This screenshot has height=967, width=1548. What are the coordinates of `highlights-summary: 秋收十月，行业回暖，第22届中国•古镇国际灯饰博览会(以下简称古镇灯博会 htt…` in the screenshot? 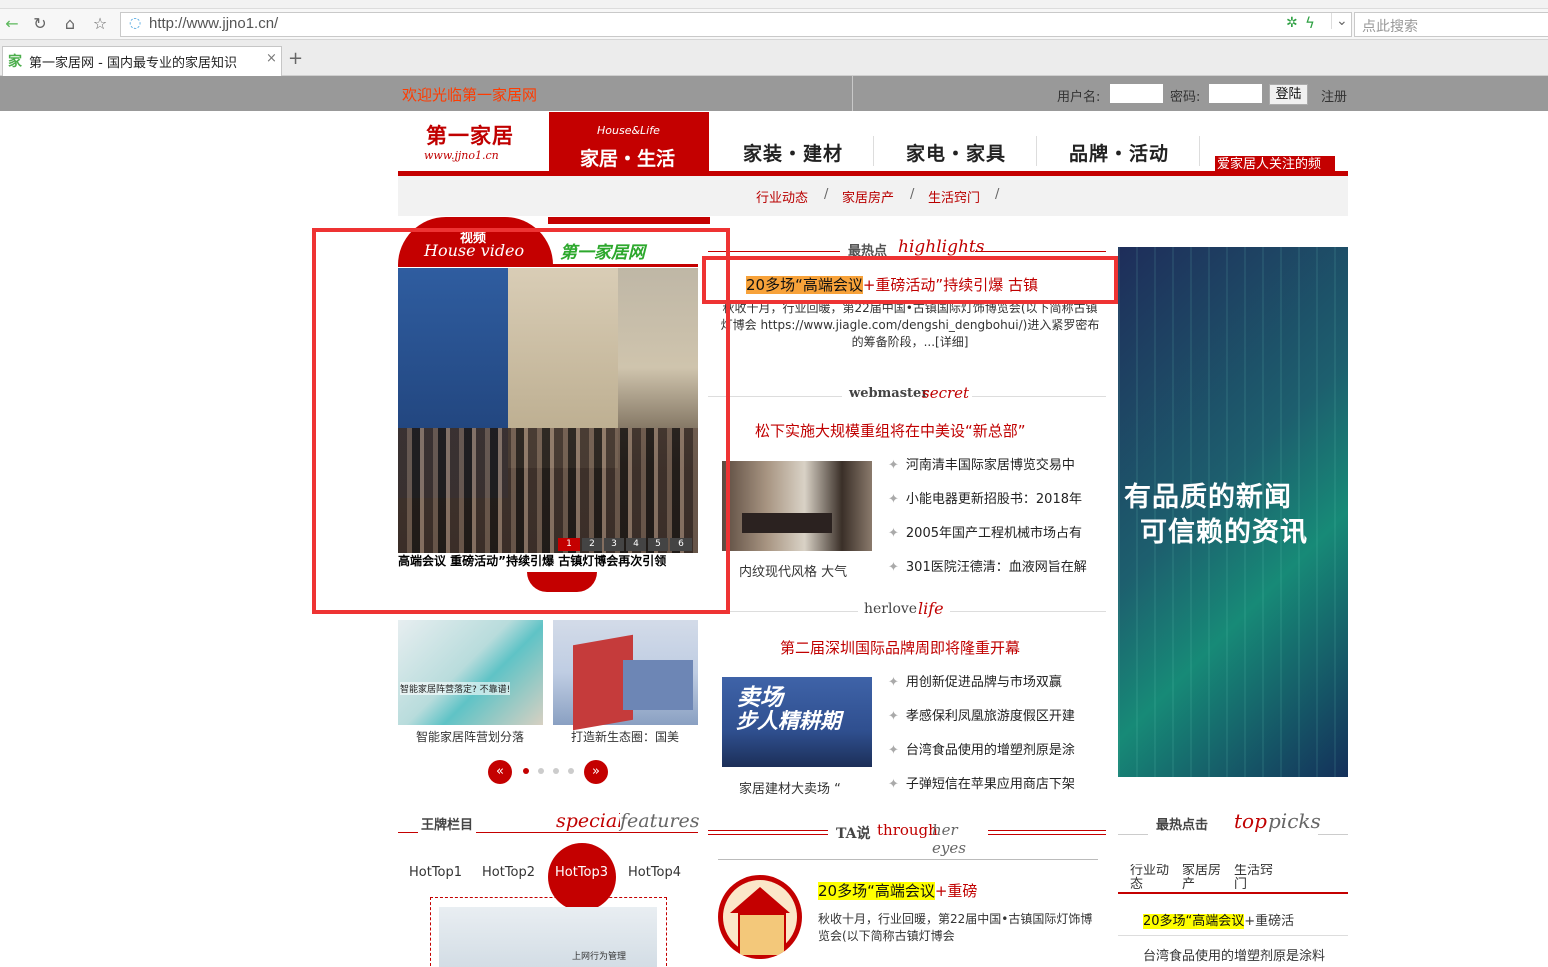 It's located at (910, 334).